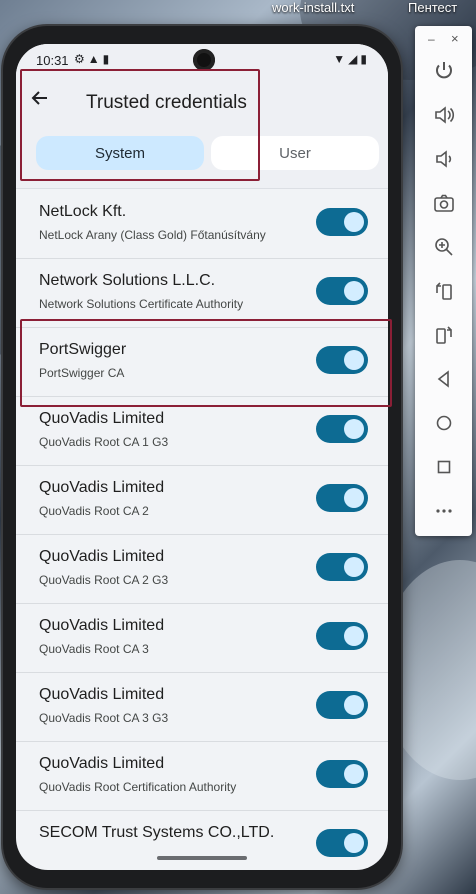  I want to click on more-icon, so click(443, 511).